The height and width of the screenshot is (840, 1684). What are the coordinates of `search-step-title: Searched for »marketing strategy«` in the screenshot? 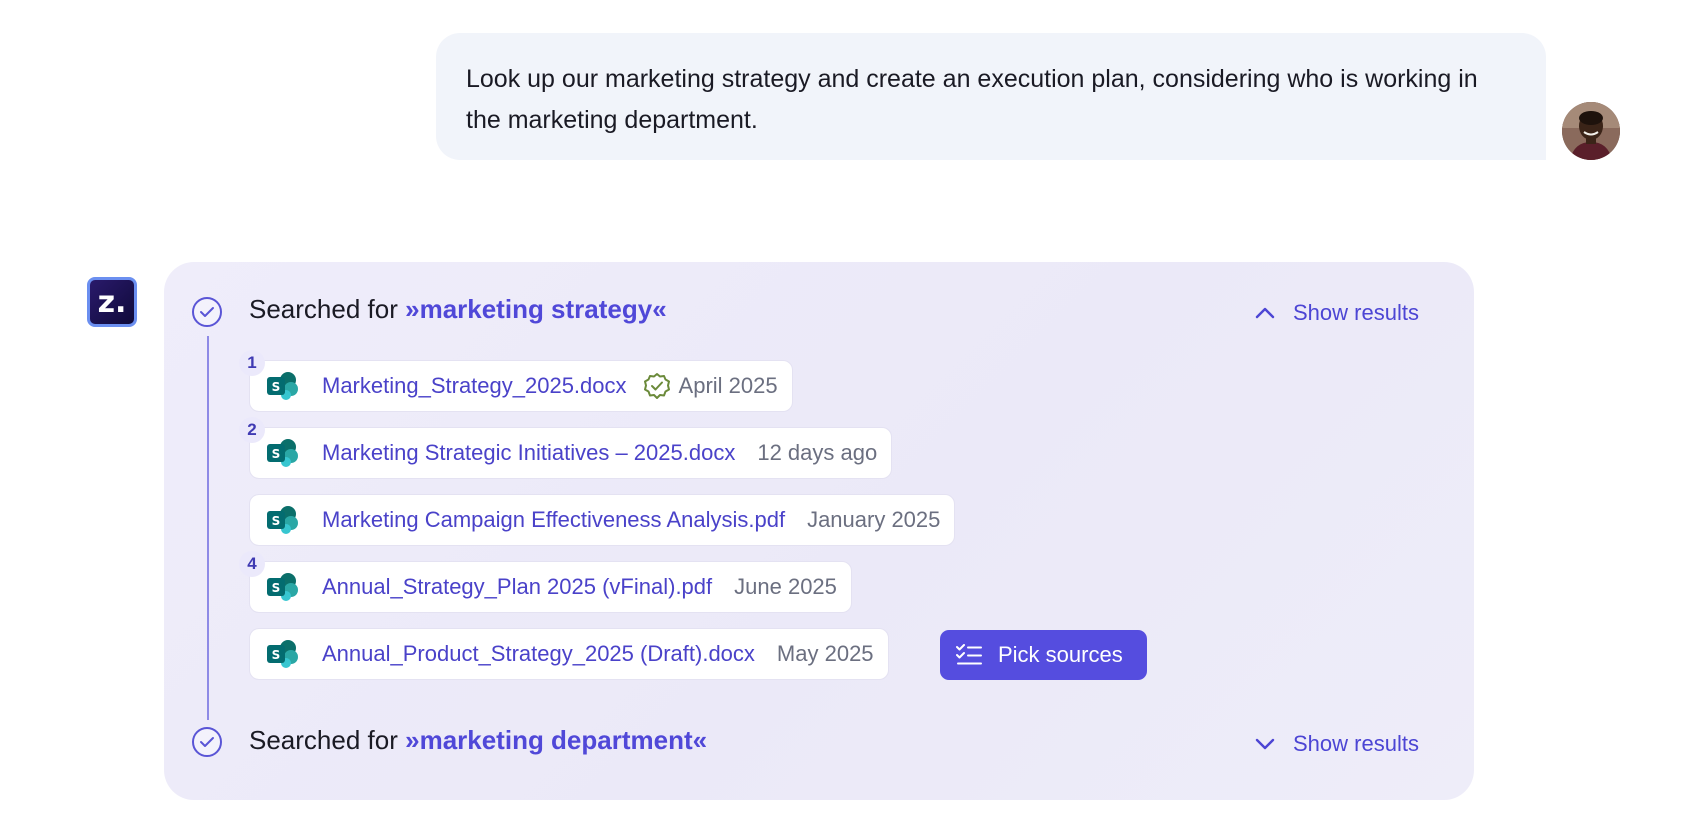 It's located at (458, 309).